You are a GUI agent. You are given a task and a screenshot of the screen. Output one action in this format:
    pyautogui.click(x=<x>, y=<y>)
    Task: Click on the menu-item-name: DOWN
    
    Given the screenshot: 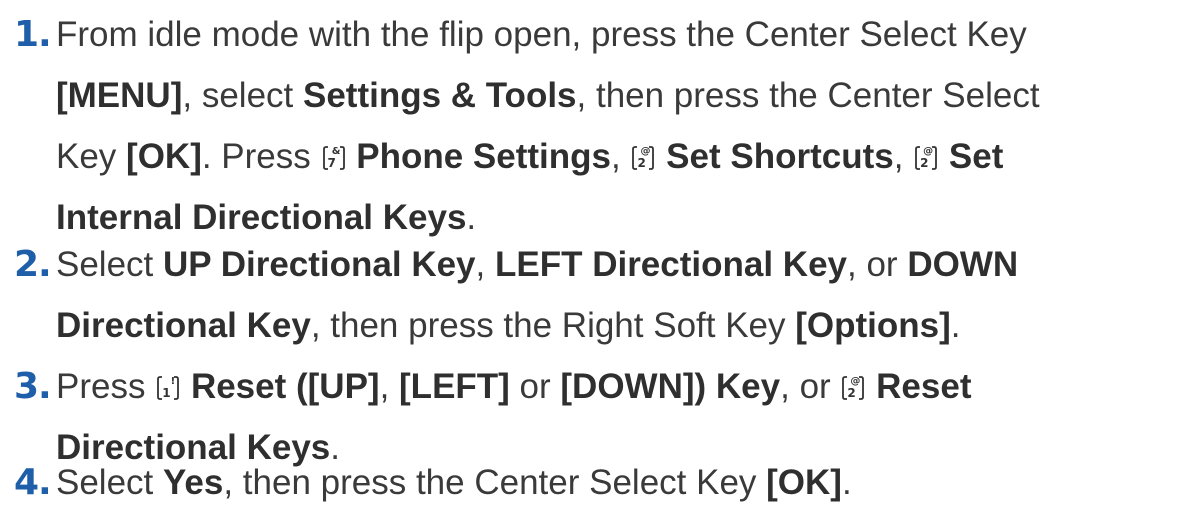 What is the action you would take?
    pyautogui.click(x=963, y=264)
    